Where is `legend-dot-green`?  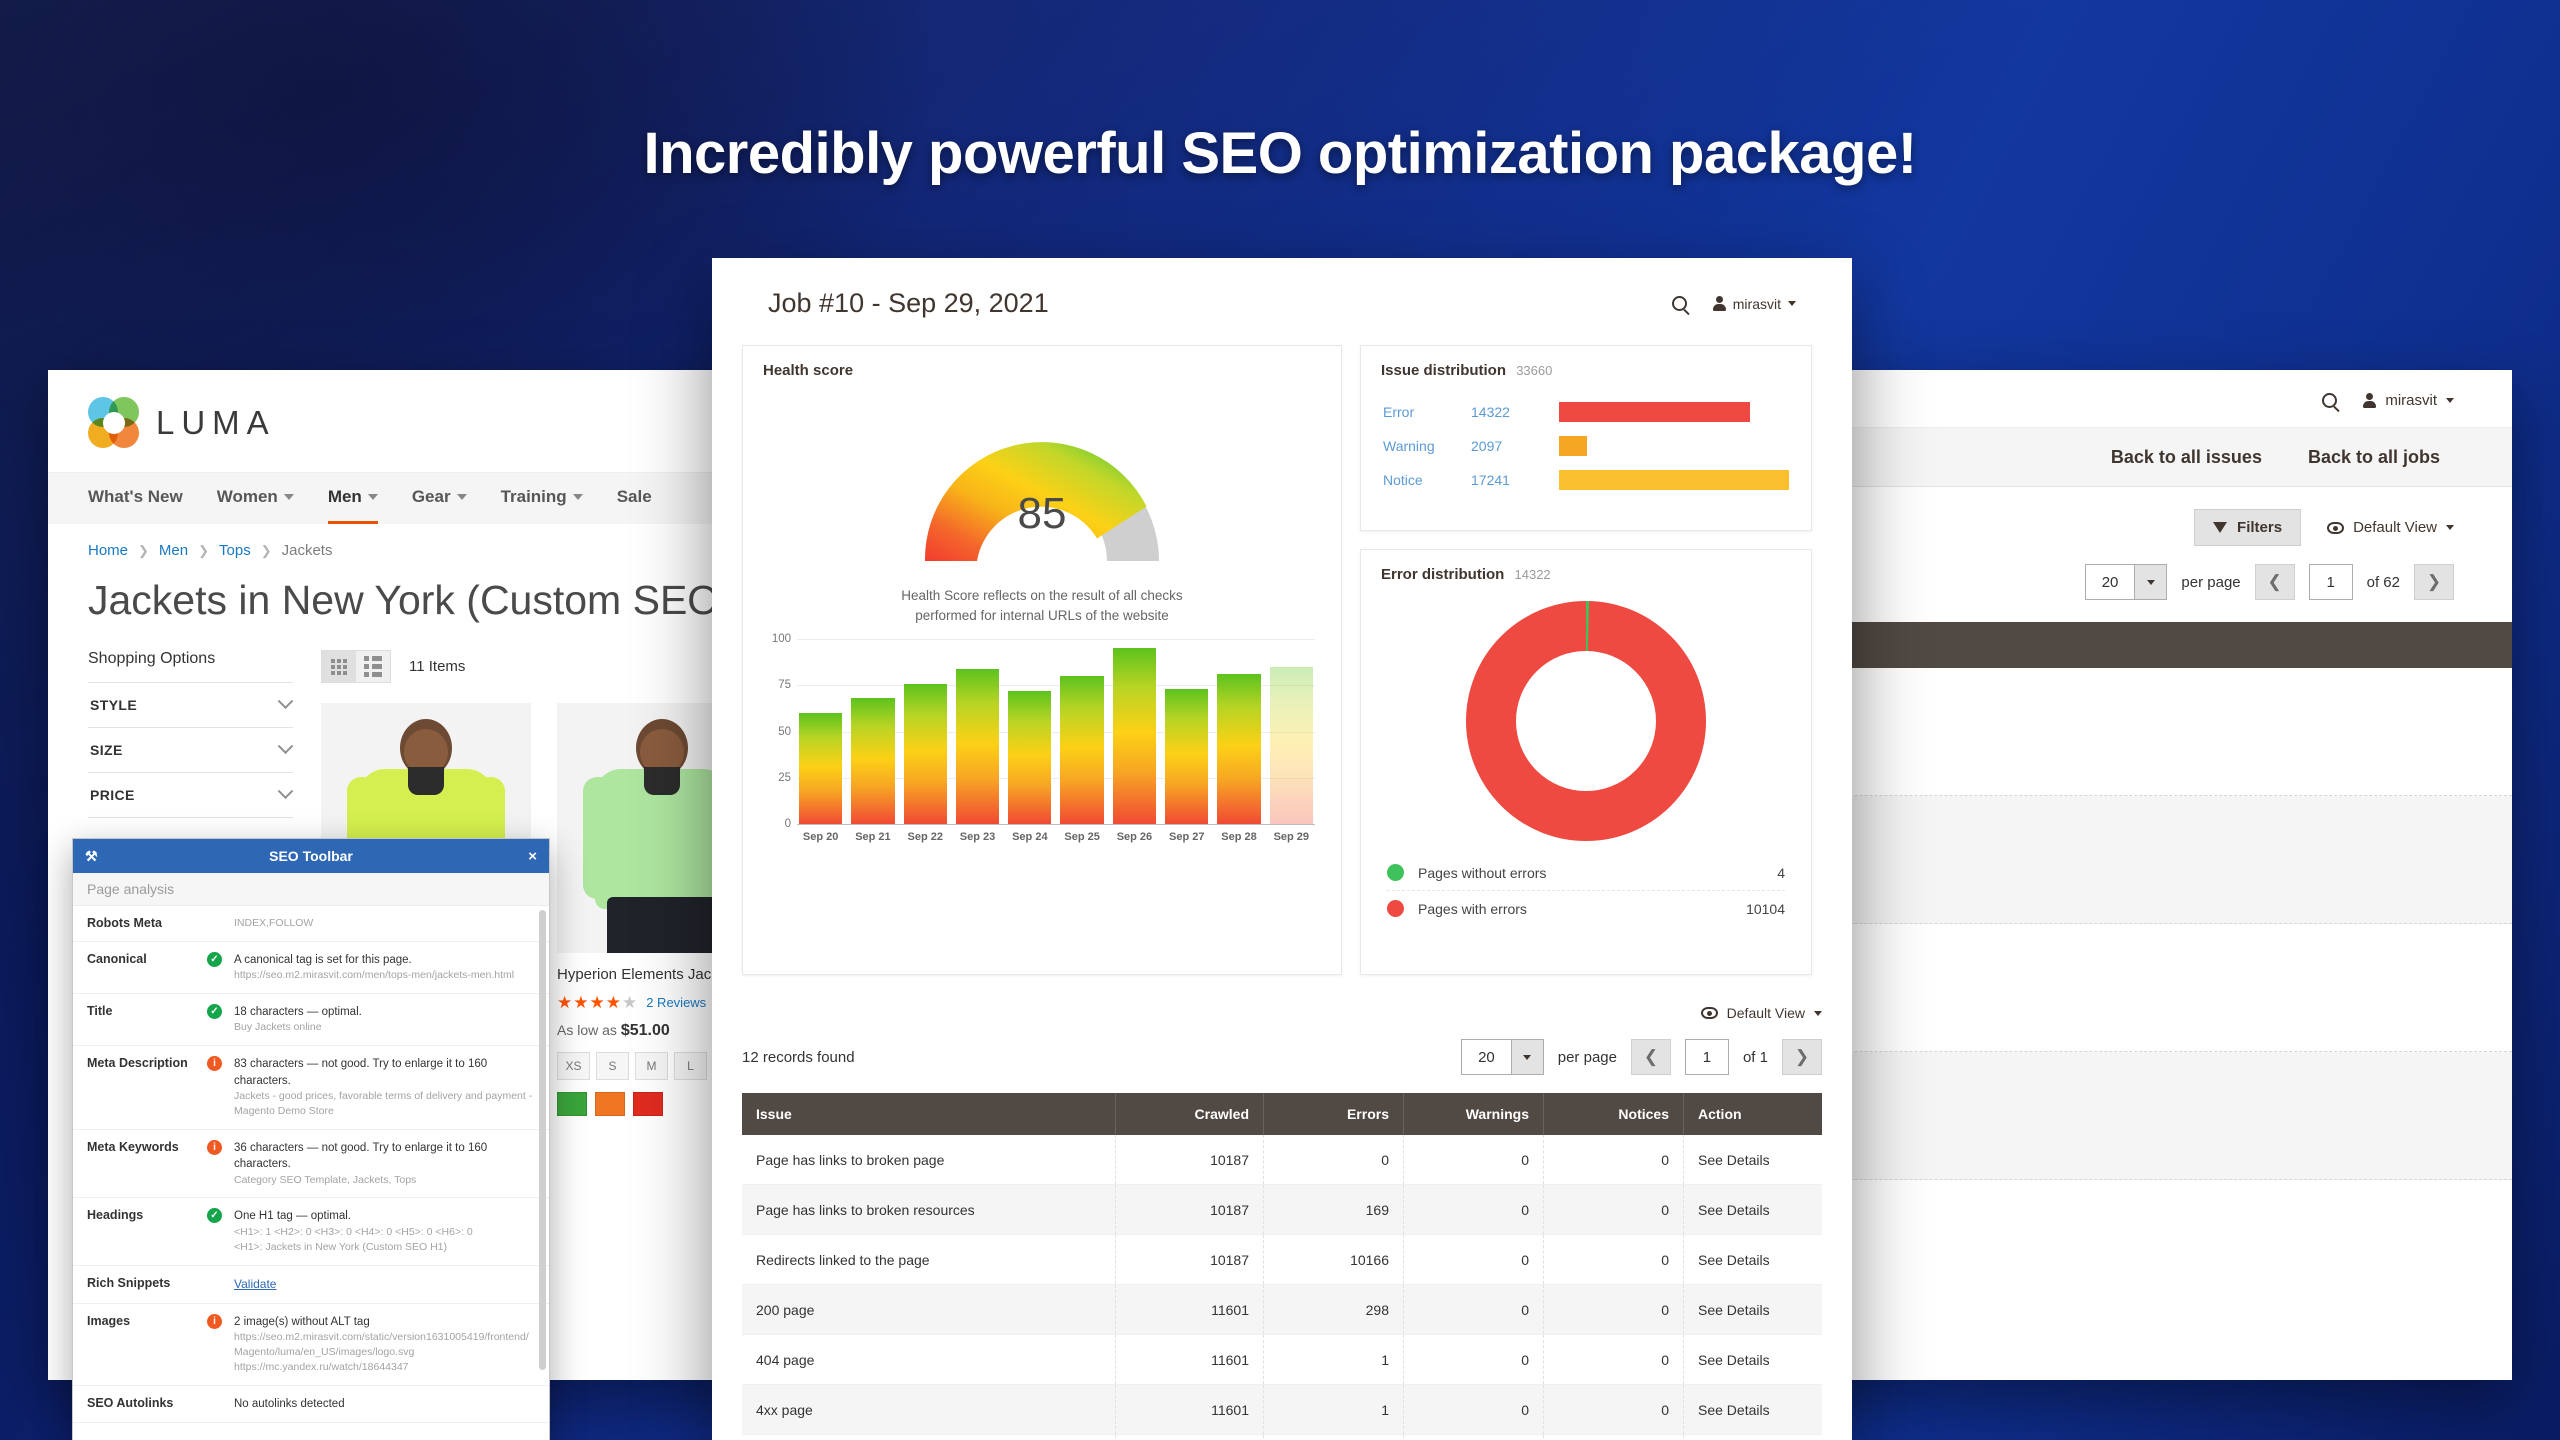 legend-dot-green is located at coordinates (1395, 872).